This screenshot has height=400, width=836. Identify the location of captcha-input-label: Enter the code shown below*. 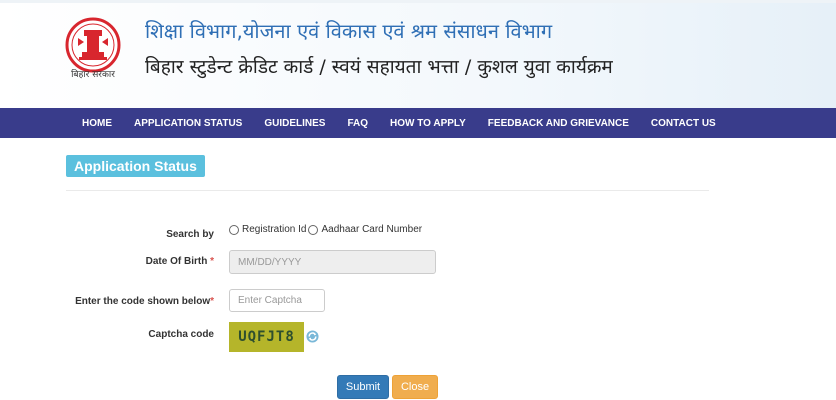
(137, 301).